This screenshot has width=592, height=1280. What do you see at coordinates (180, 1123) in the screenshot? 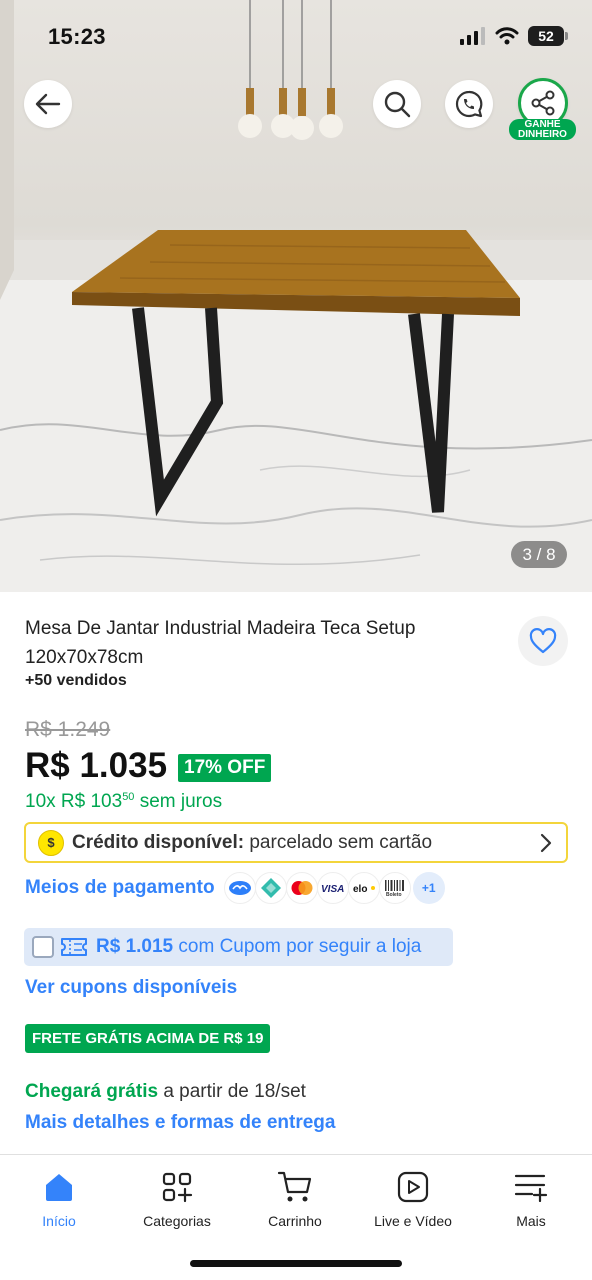
I see `delivery-details-link: Mais detalhes e formas de entrega` at bounding box center [180, 1123].